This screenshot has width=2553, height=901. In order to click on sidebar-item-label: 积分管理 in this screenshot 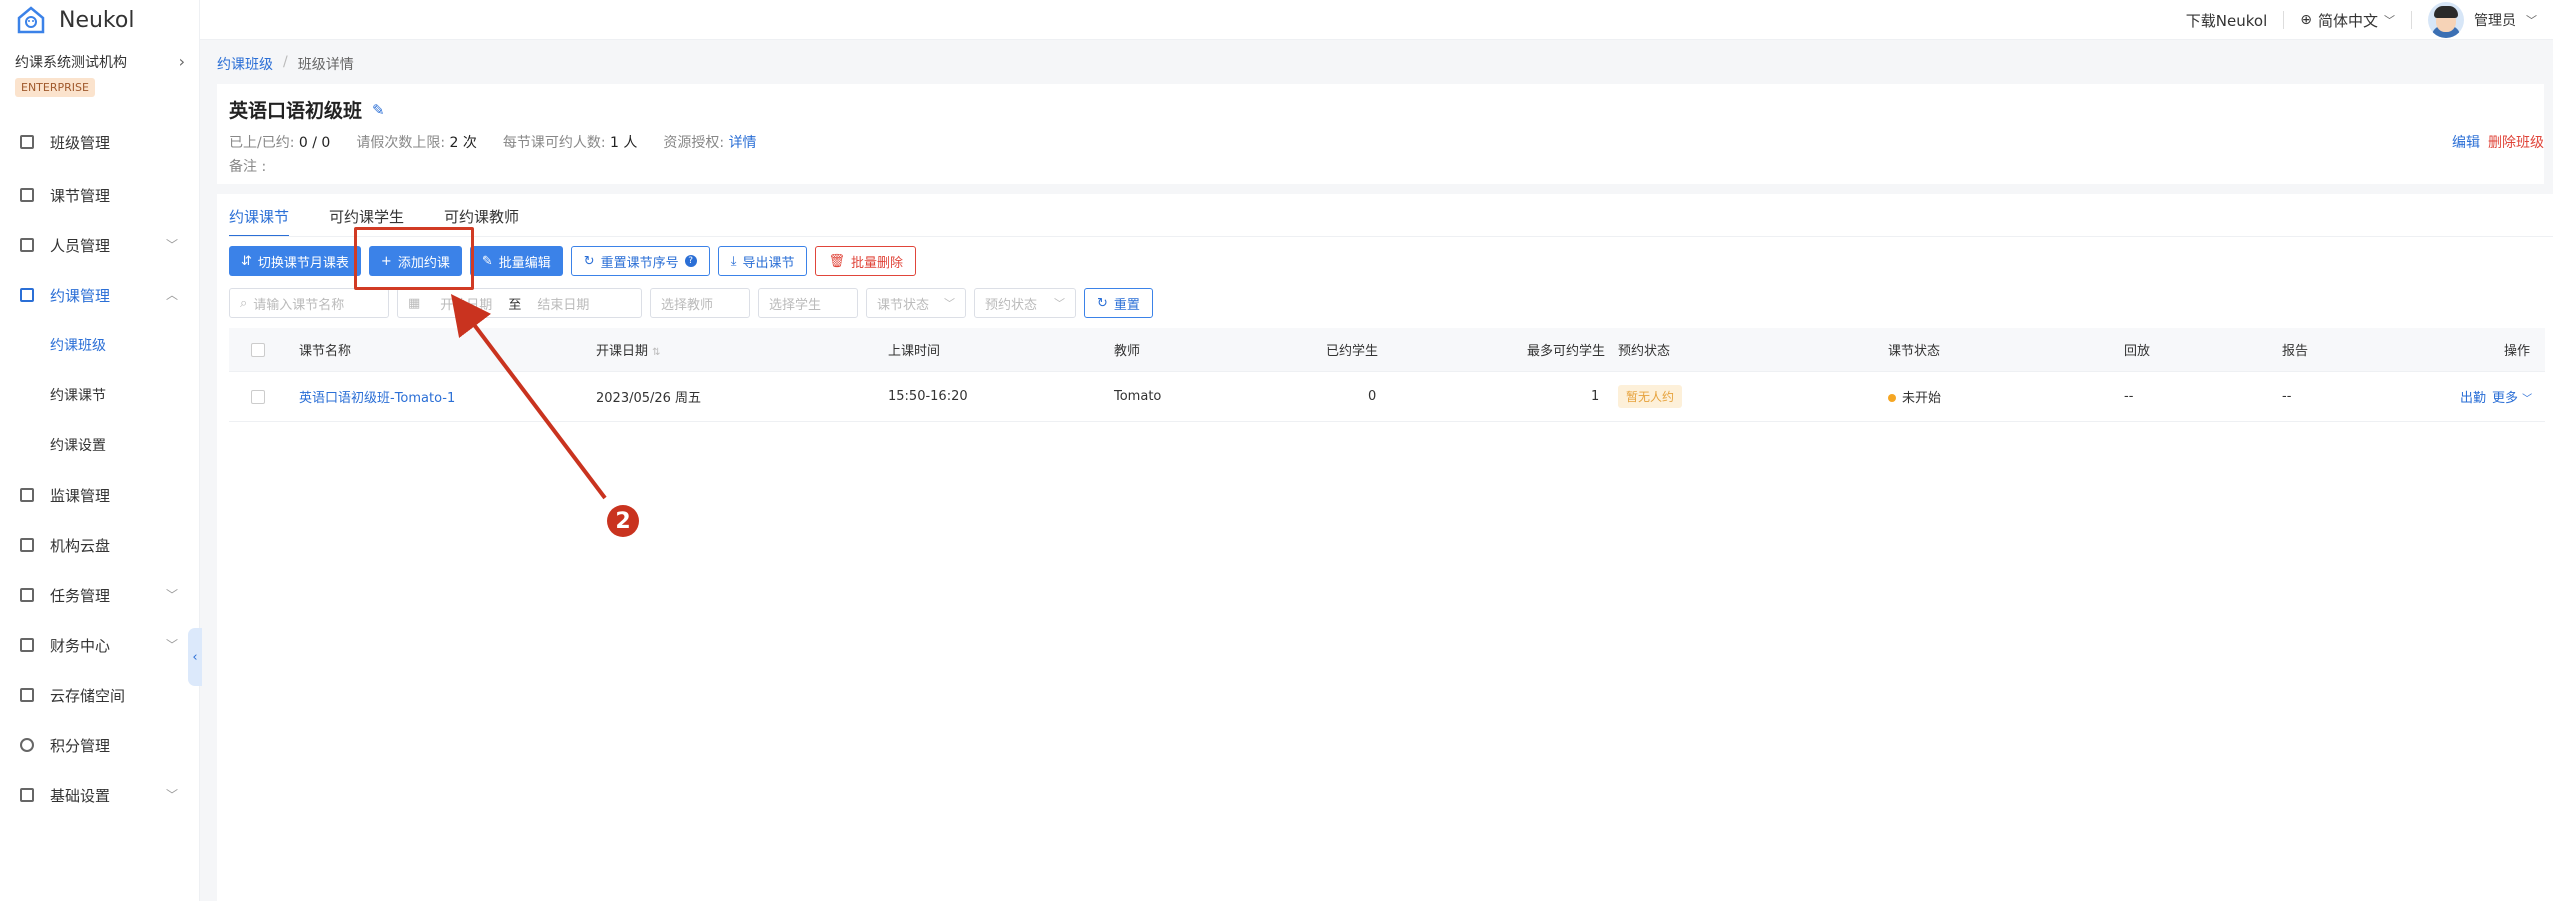, I will do `click(80, 745)`.